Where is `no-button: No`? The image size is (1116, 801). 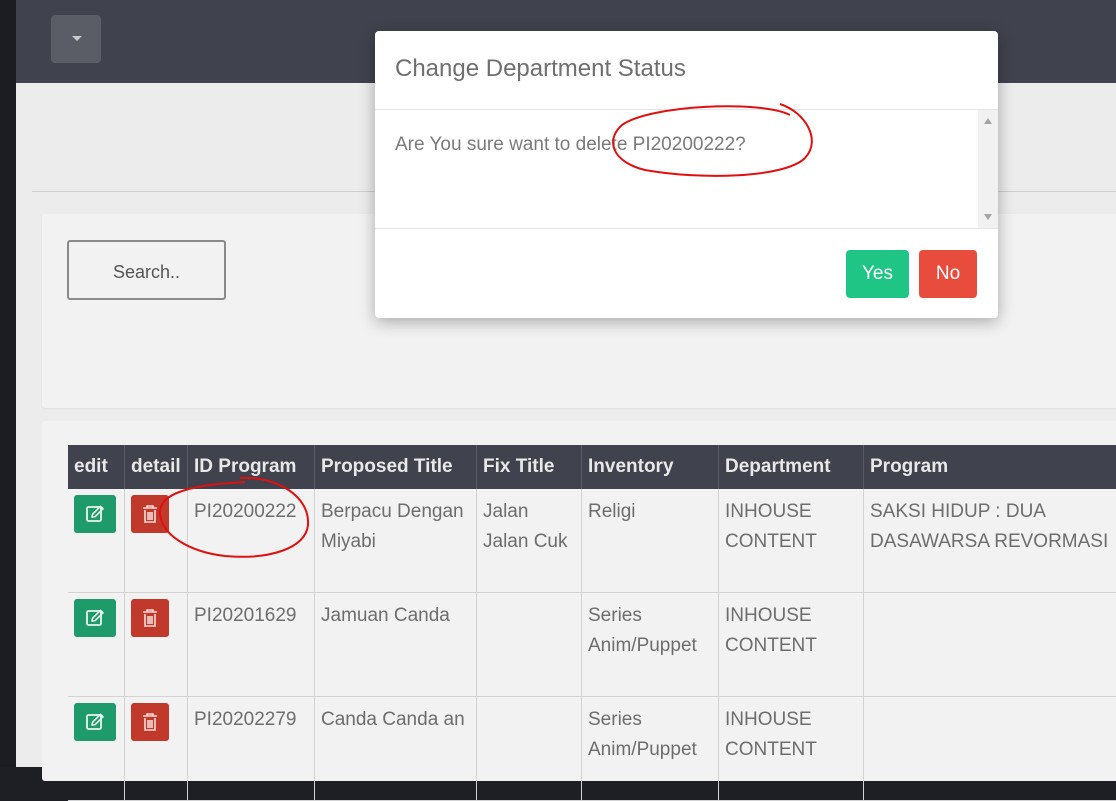 no-button: No is located at coordinates (948, 274).